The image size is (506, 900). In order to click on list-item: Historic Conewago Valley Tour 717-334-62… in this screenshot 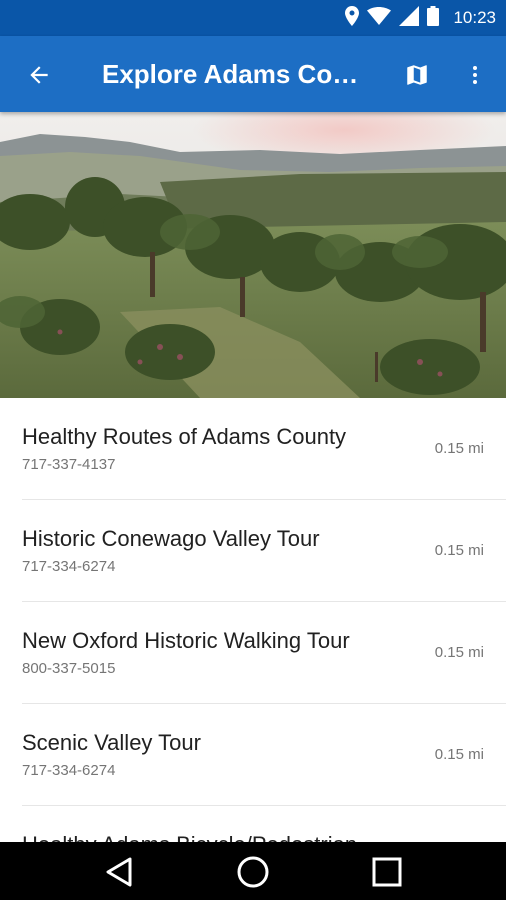, I will do `click(264, 551)`.